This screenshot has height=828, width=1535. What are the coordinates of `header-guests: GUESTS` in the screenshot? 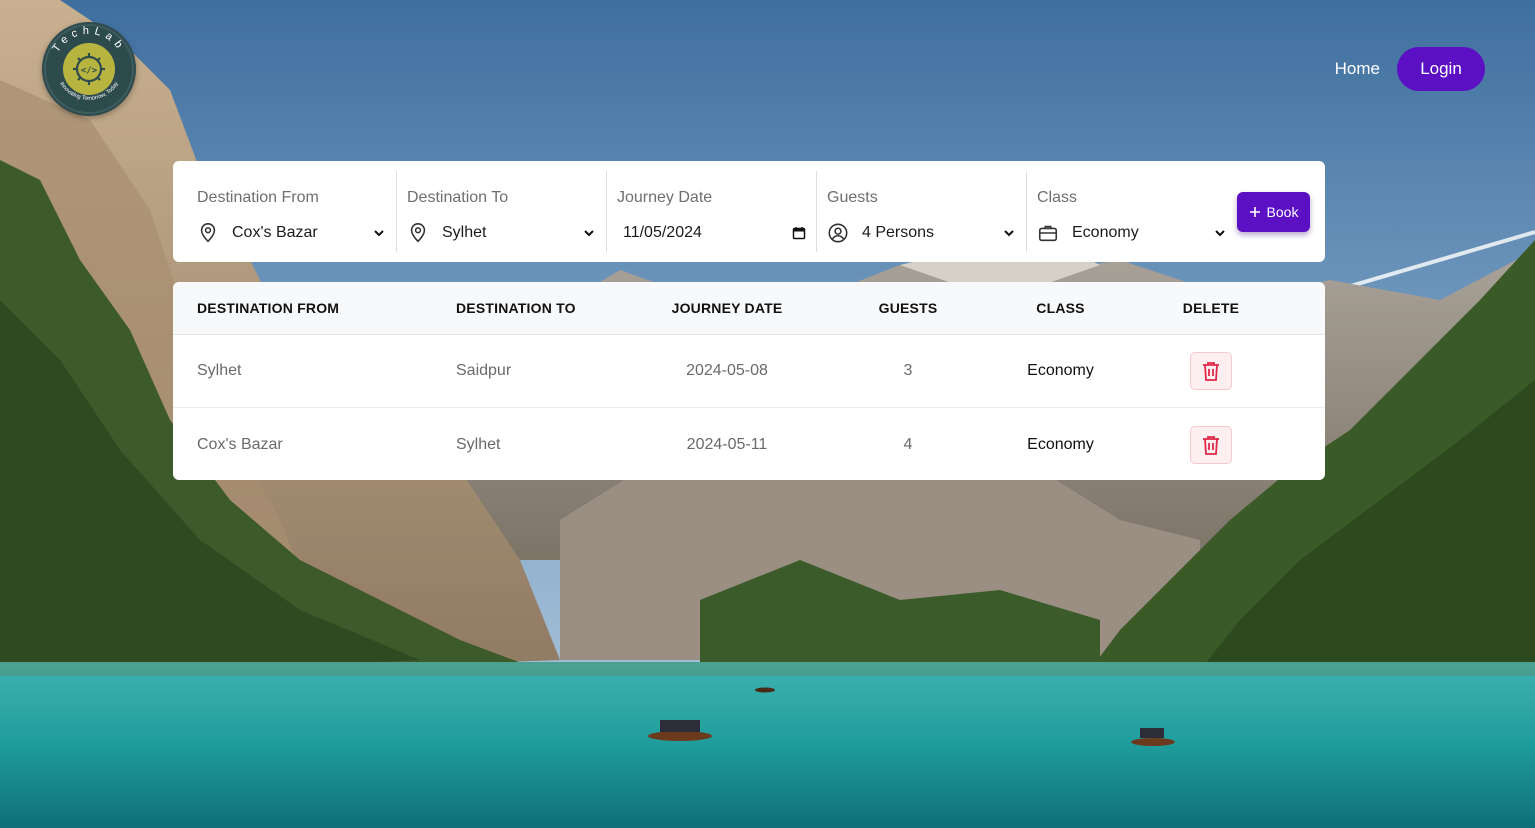 It's located at (908, 308).